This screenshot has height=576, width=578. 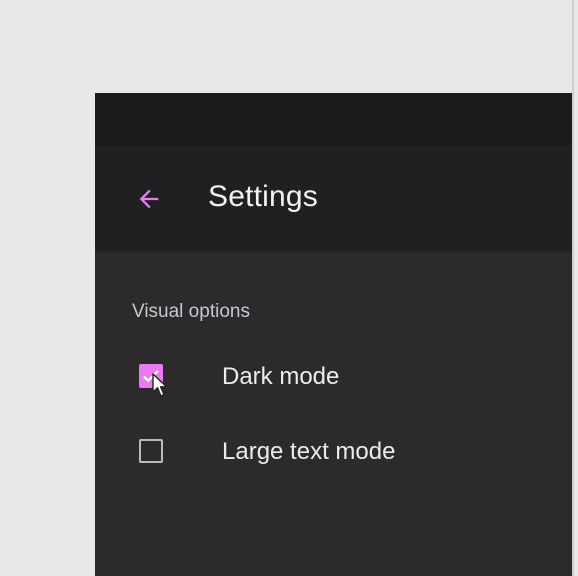 I want to click on page-title: Settings, so click(x=263, y=196).